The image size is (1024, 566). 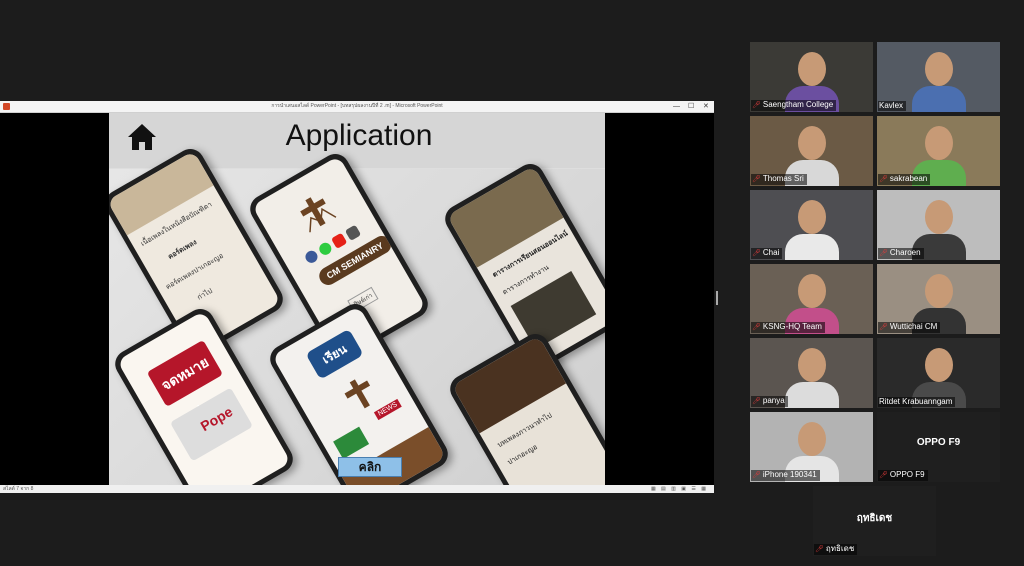 I want to click on participant-tile: 🎤︎ sakrabean, so click(x=938, y=151).